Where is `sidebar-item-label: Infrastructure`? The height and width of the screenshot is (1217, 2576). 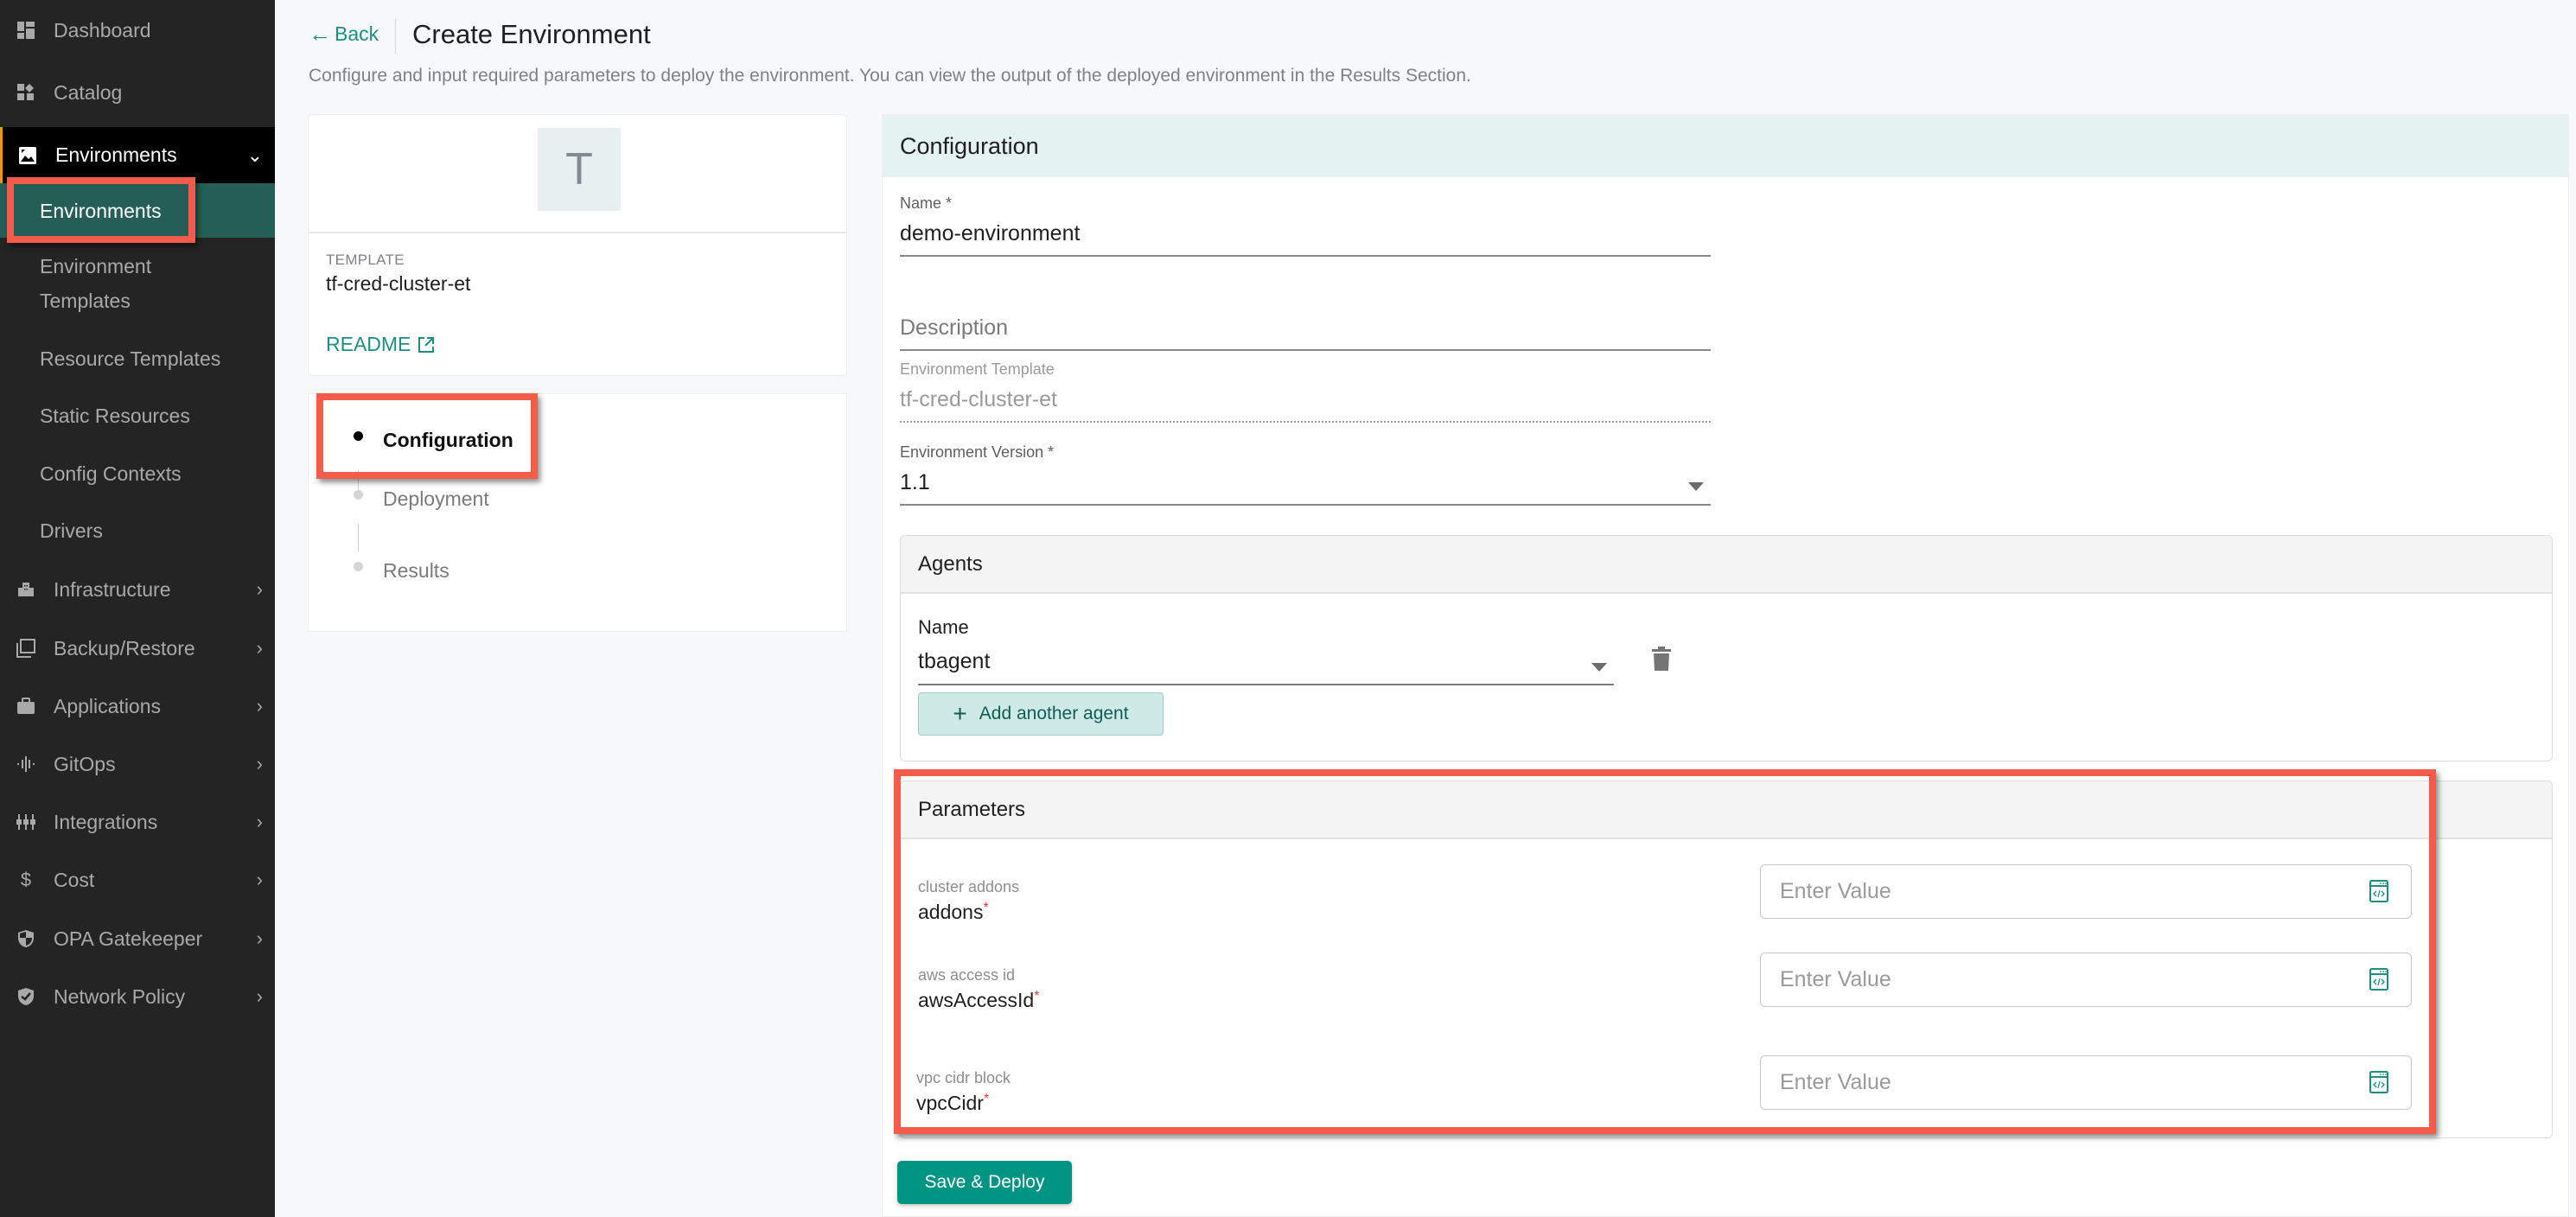
sidebar-item-label: Infrastructure is located at coordinates (112, 589).